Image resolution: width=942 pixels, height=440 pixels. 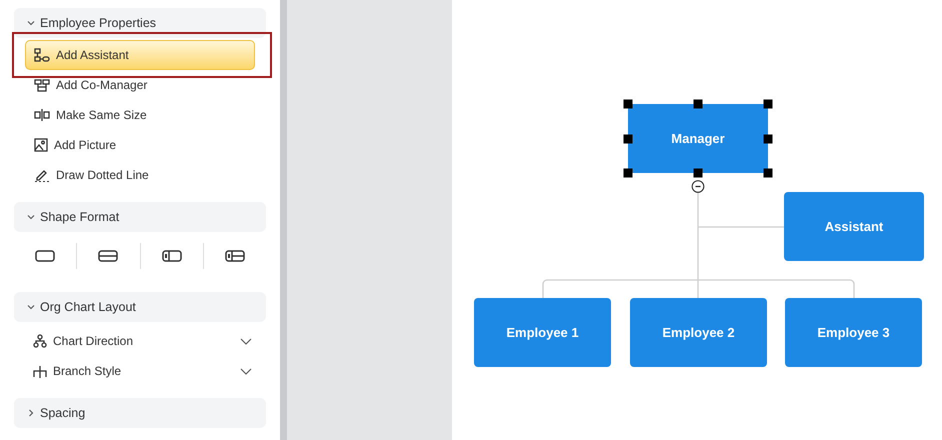 I want to click on section-title: Org Chart Layout, so click(x=88, y=307).